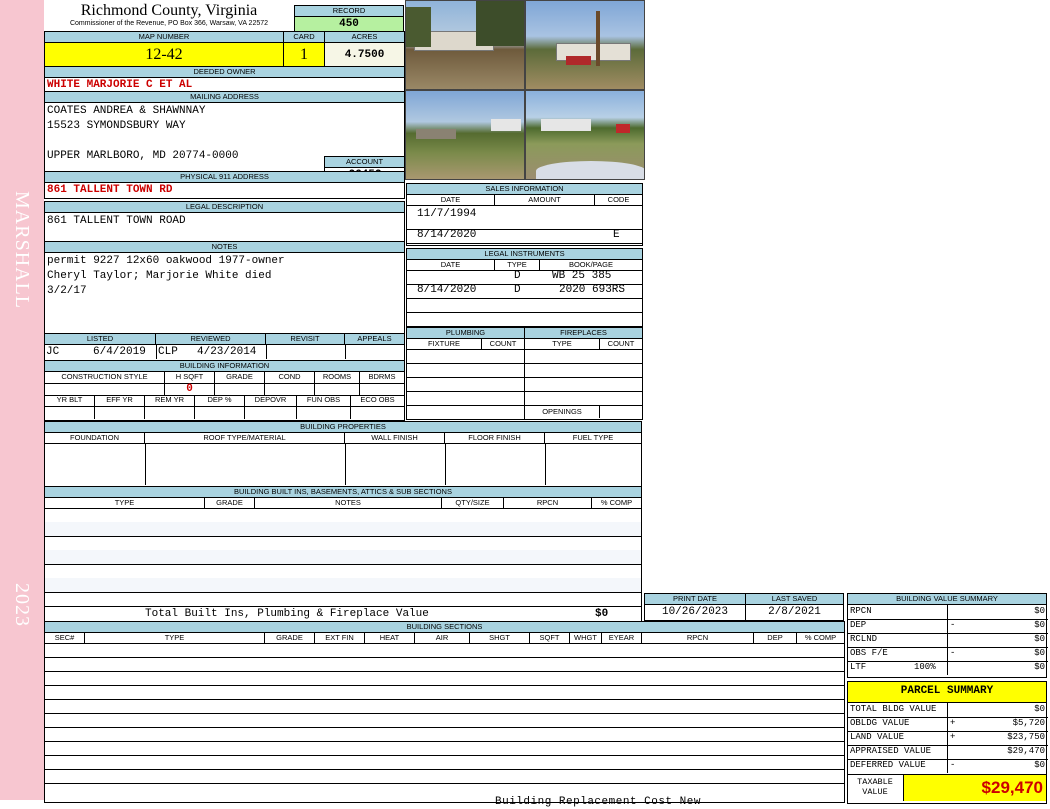 This screenshot has width=1050, height=809. Describe the element at coordinates (948, 724) in the screenshot. I see `parcel-row-obldg: OBLDG VALUE + $5,720` at that location.